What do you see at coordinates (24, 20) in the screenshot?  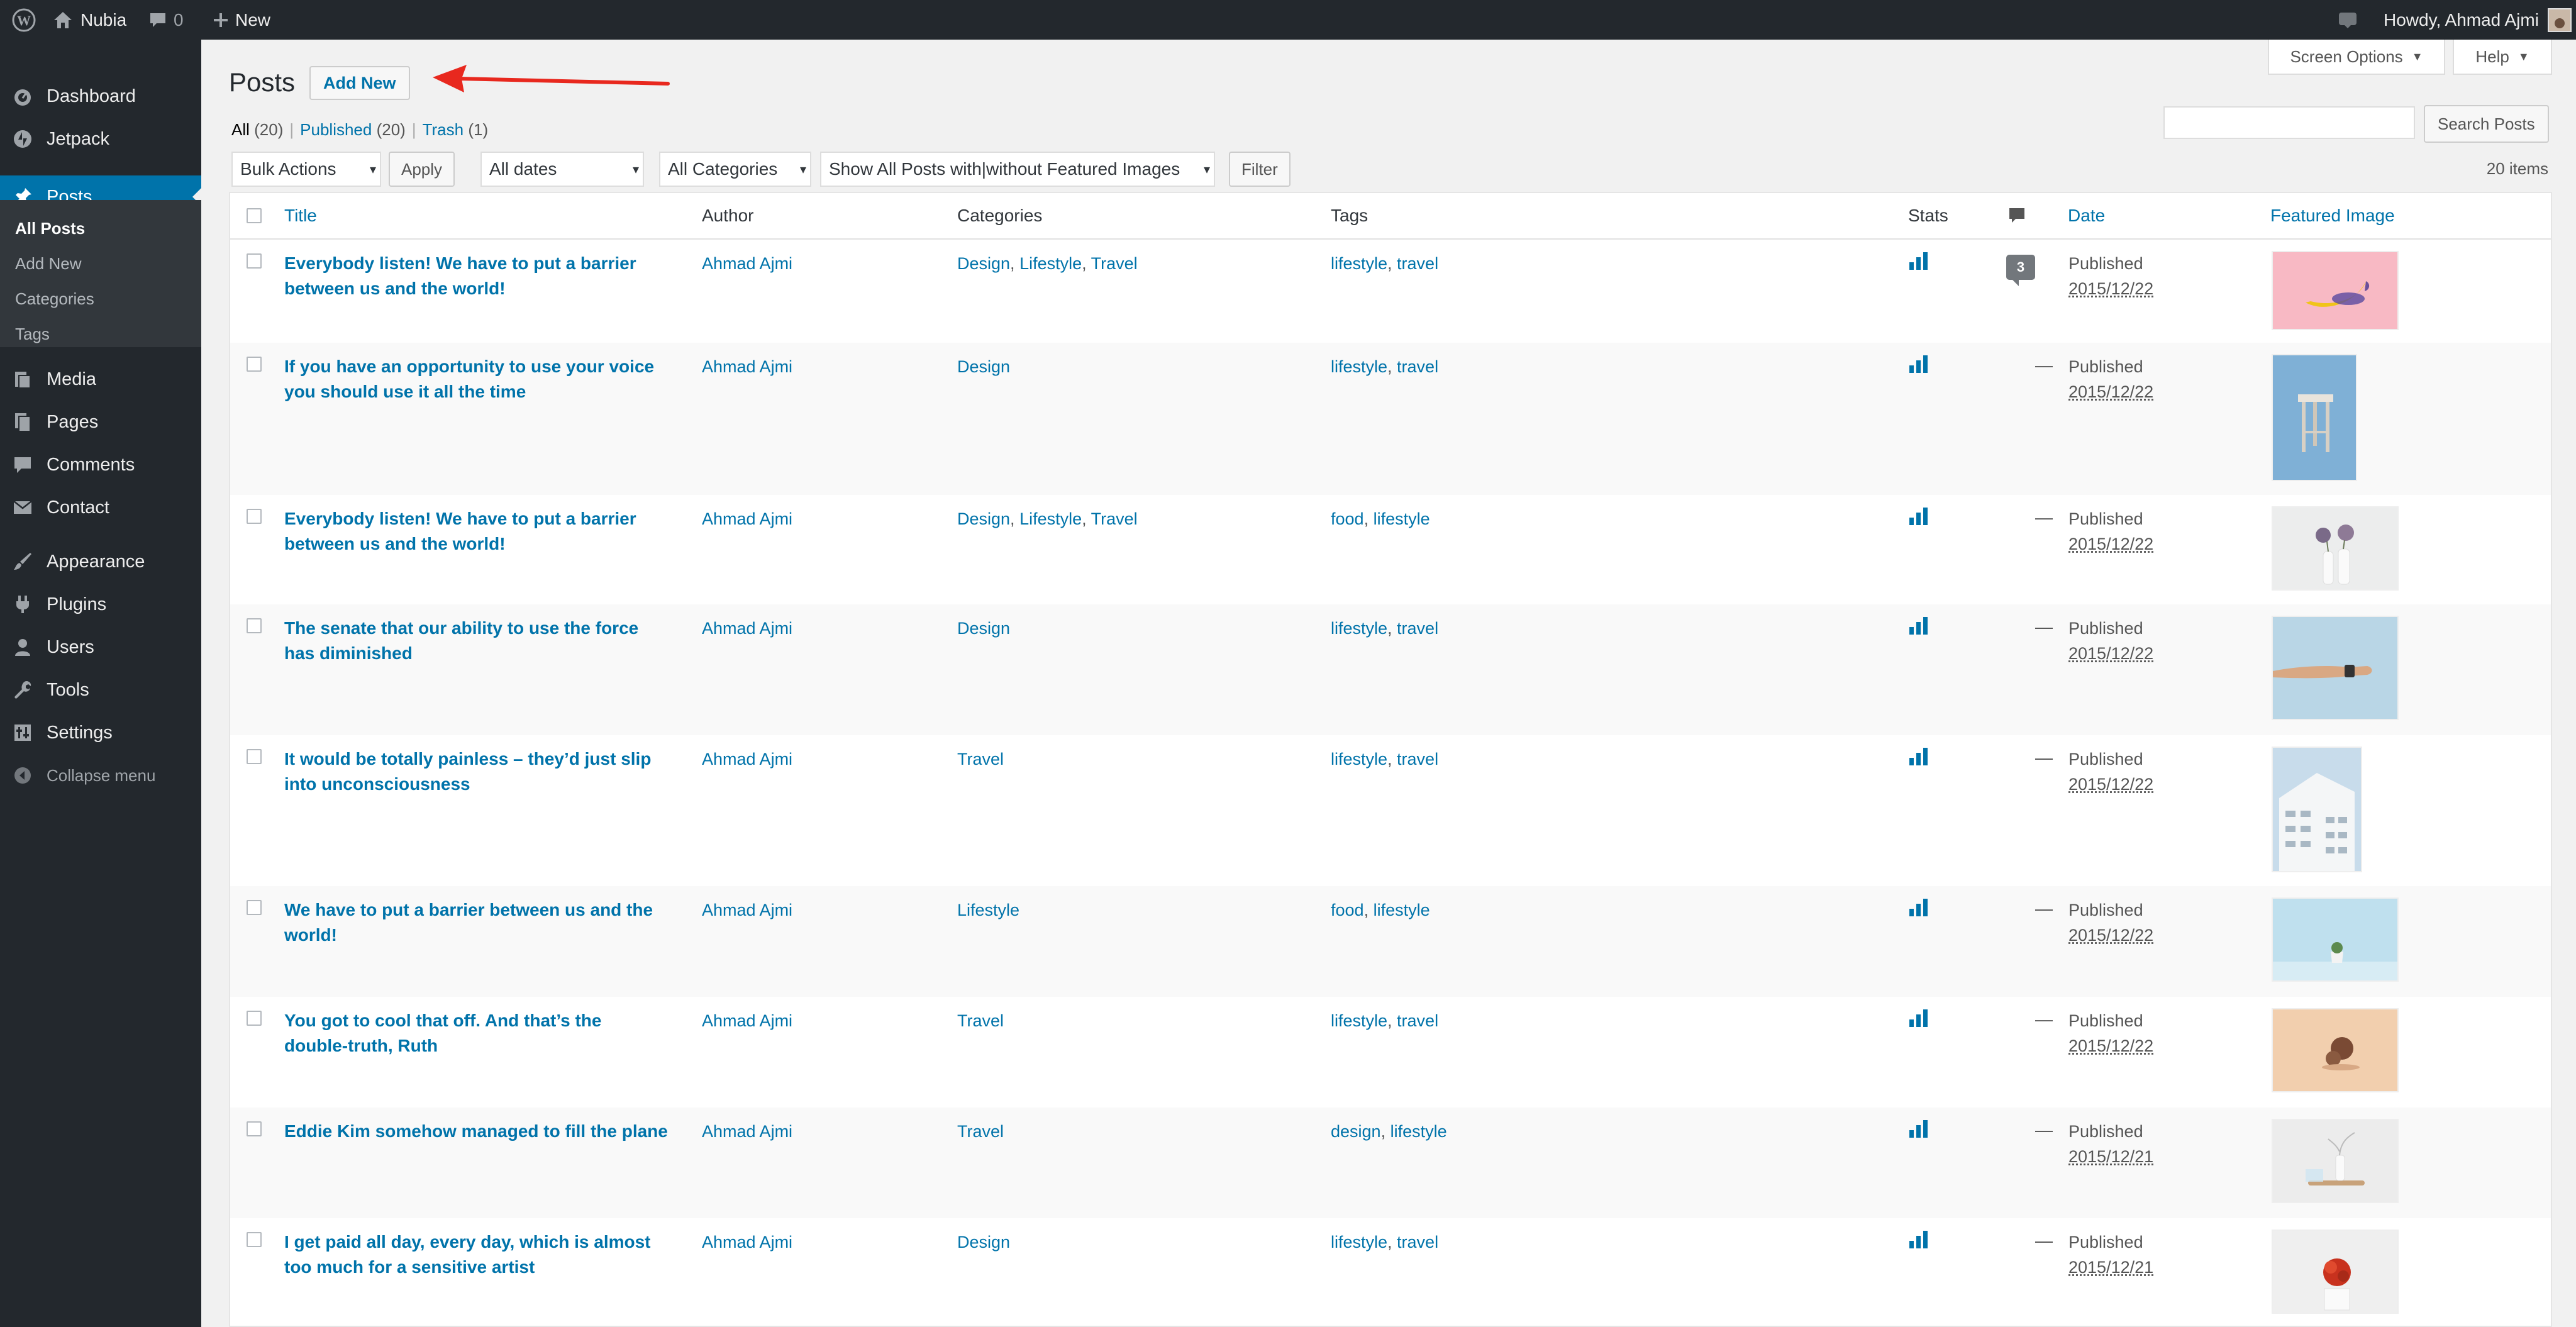 I see `wordpress-logo-icon: W` at bounding box center [24, 20].